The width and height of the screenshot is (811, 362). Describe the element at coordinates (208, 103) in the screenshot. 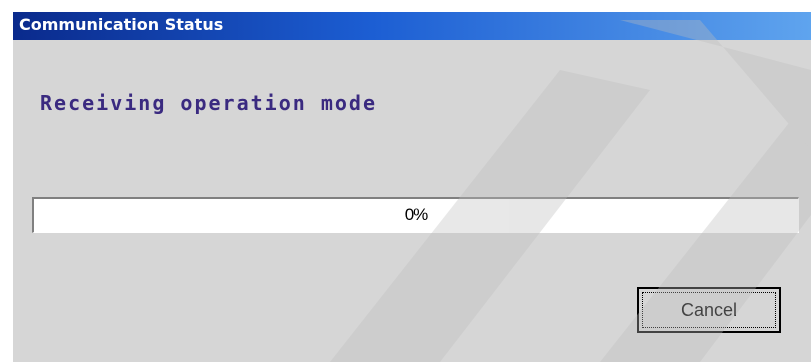

I see `status-message: Receiving operation mode` at that location.